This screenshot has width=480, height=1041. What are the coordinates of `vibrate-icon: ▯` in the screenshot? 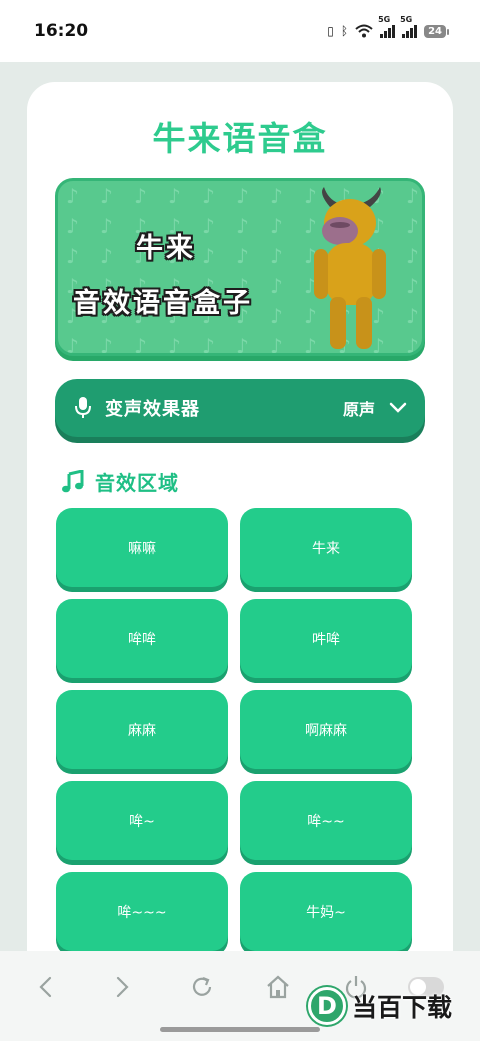 It's located at (330, 31).